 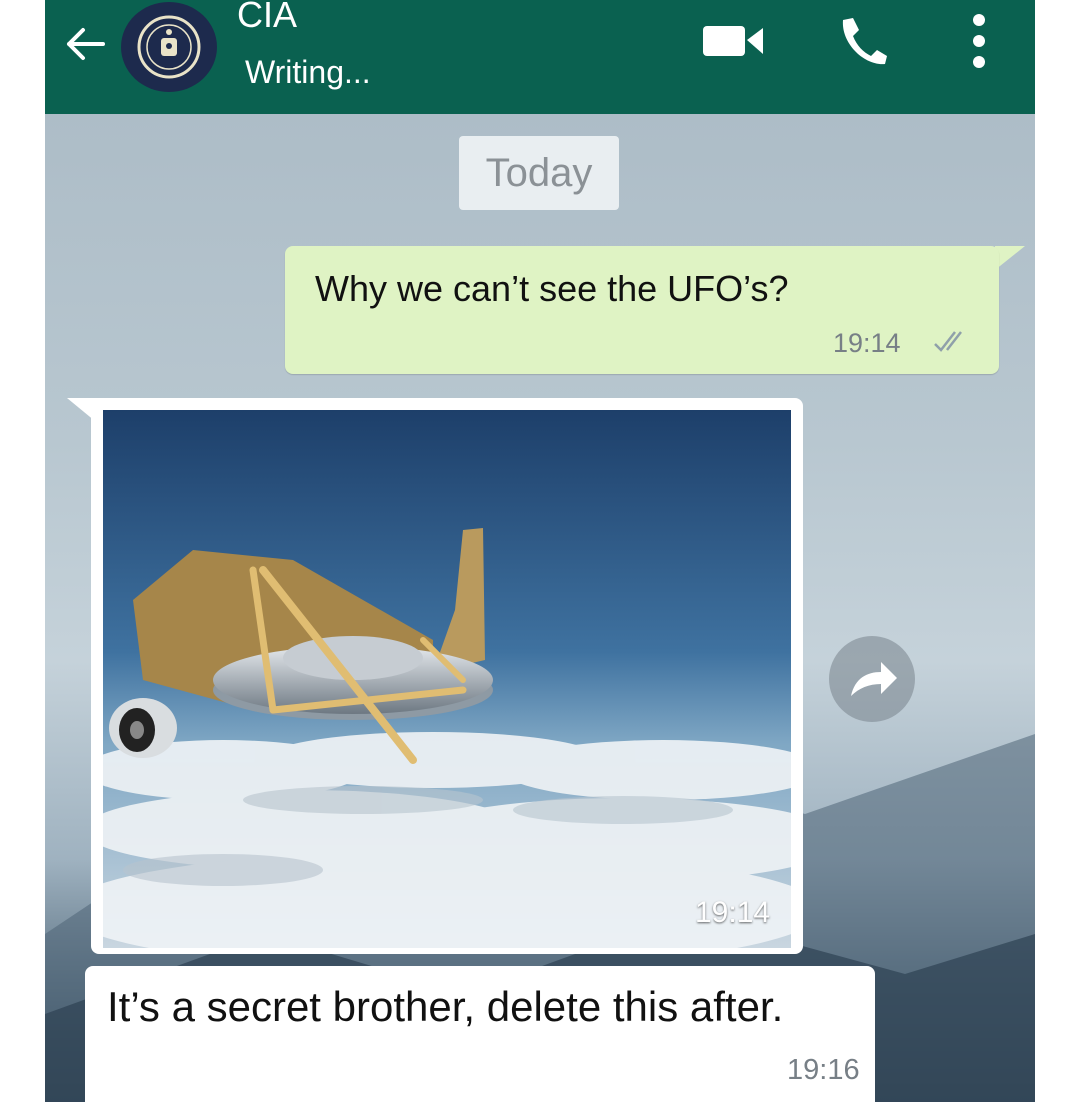 What do you see at coordinates (733, 912) in the screenshot?
I see `image-time: 19:14` at bounding box center [733, 912].